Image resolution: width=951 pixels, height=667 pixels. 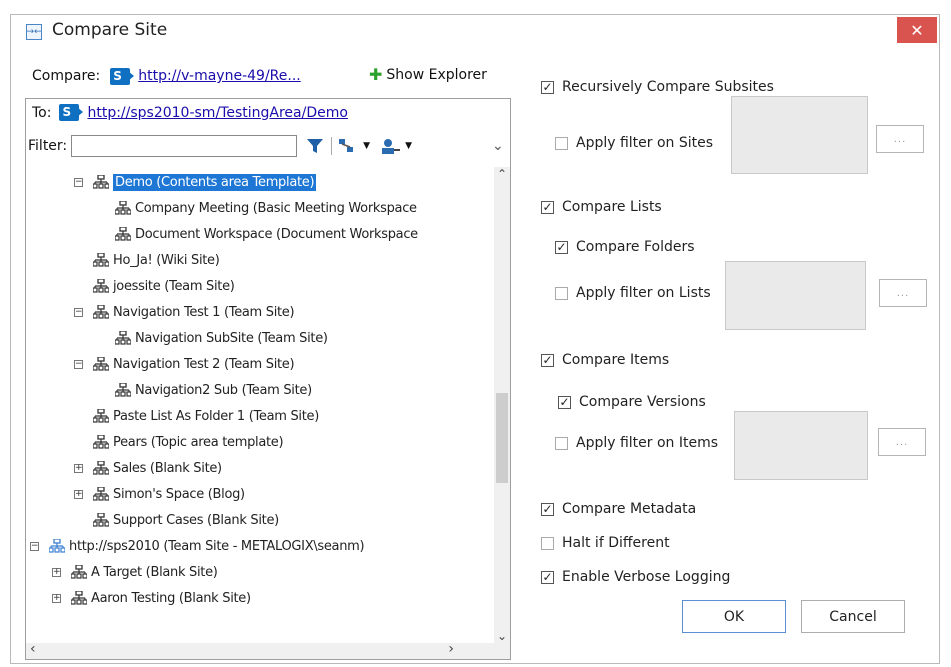 What do you see at coordinates (853, 616) in the screenshot?
I see `cancel-button: Cancel` at bounding box center [853, 616].